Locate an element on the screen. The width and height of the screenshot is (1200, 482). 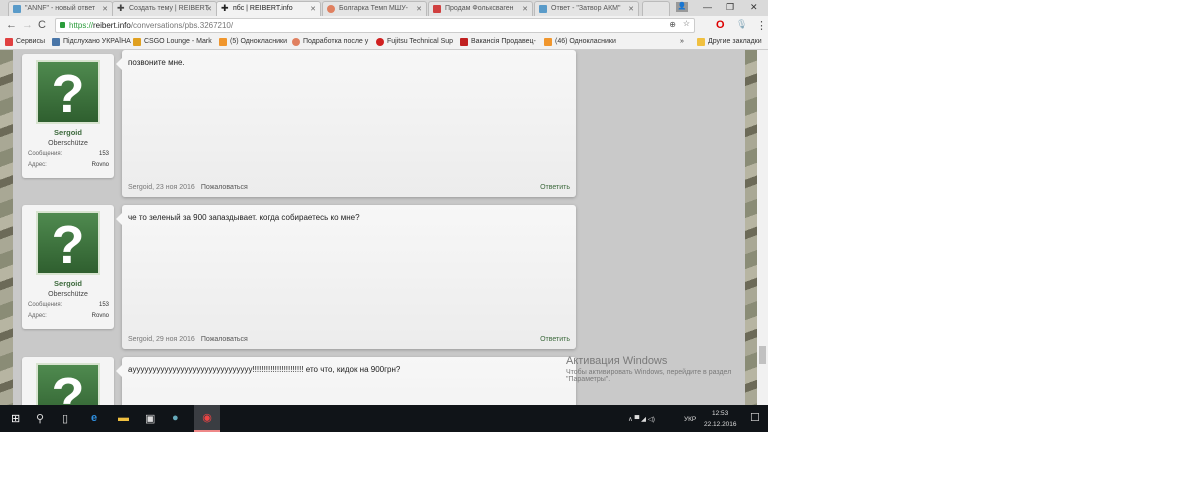
windows-start-icon: ⊞ is located at coordinates (15, 418).